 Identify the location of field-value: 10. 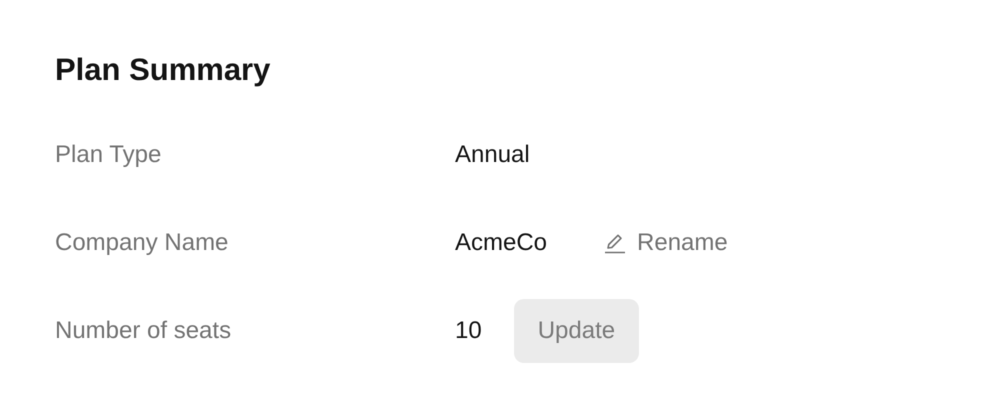
(468, 331).